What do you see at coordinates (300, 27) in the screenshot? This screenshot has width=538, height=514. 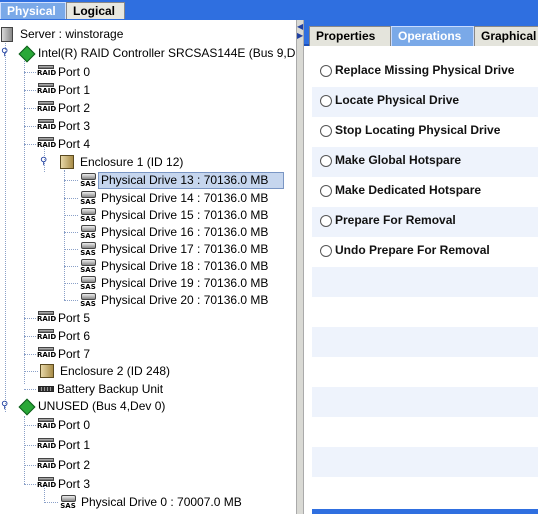 I see `collapse-left-icon: ◀` at bounding box center [300, 27].